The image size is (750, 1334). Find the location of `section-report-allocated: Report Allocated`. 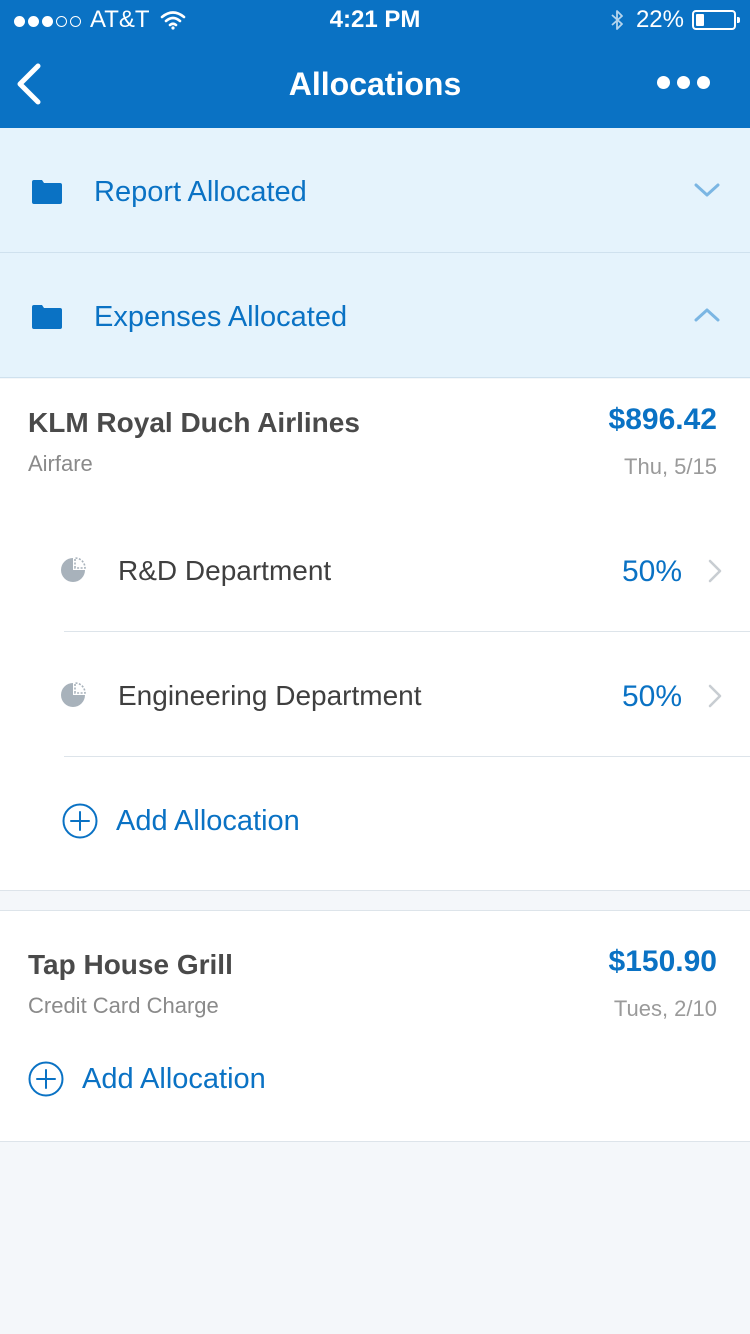

section-report-allocated: Report Allocated is located at coordinates (375, 190).